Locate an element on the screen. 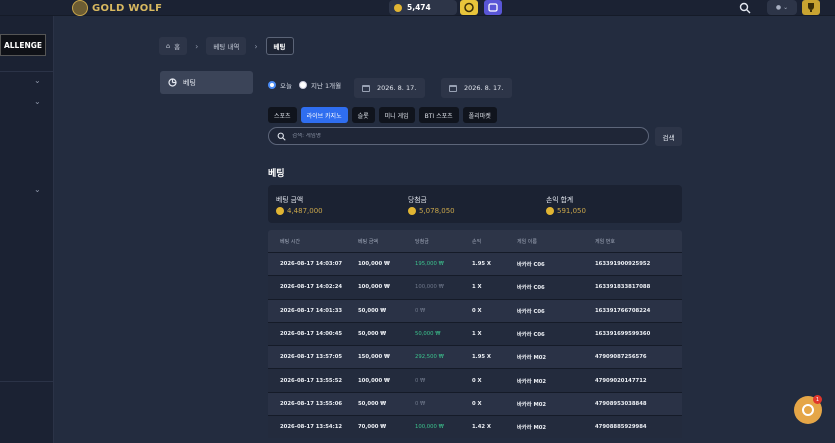 The height and width of the screenshot is (443, 835). summary-bet-amount: 베팅 금액 4,487,000 is located at coordinates (299, 205).